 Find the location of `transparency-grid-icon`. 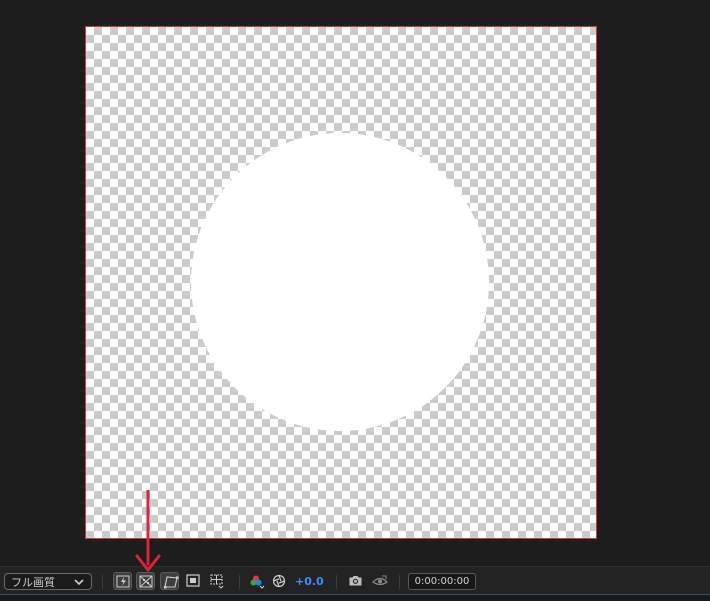

transparency-grid-icon is located at coordinates (146, 581).